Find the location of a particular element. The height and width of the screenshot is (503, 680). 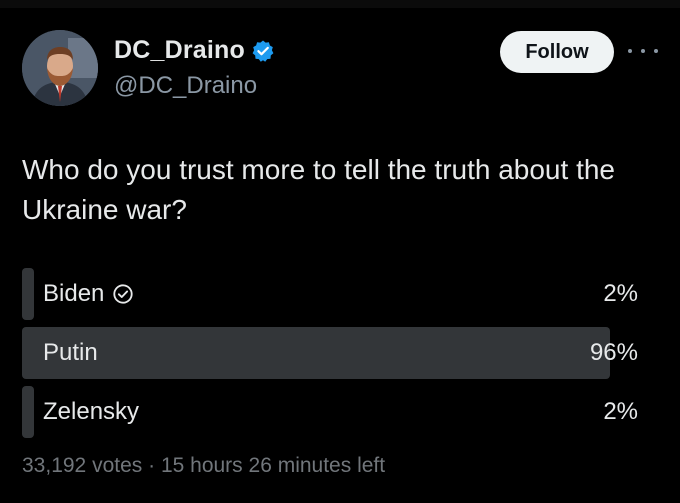

poll-option-putin: Putin 96% is located at coordinates (330, 353).